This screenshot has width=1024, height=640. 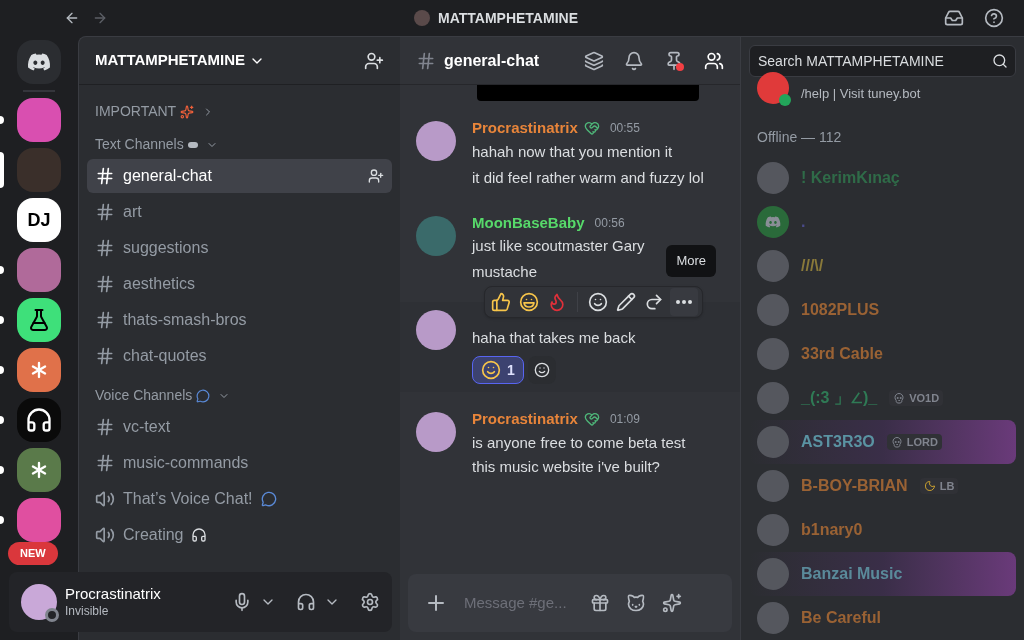 What do you see at coordinates (882, 486) in the screenshot?
I see `member-item: B-BOY-BRIAN LB` at bounding box center [882, 486].